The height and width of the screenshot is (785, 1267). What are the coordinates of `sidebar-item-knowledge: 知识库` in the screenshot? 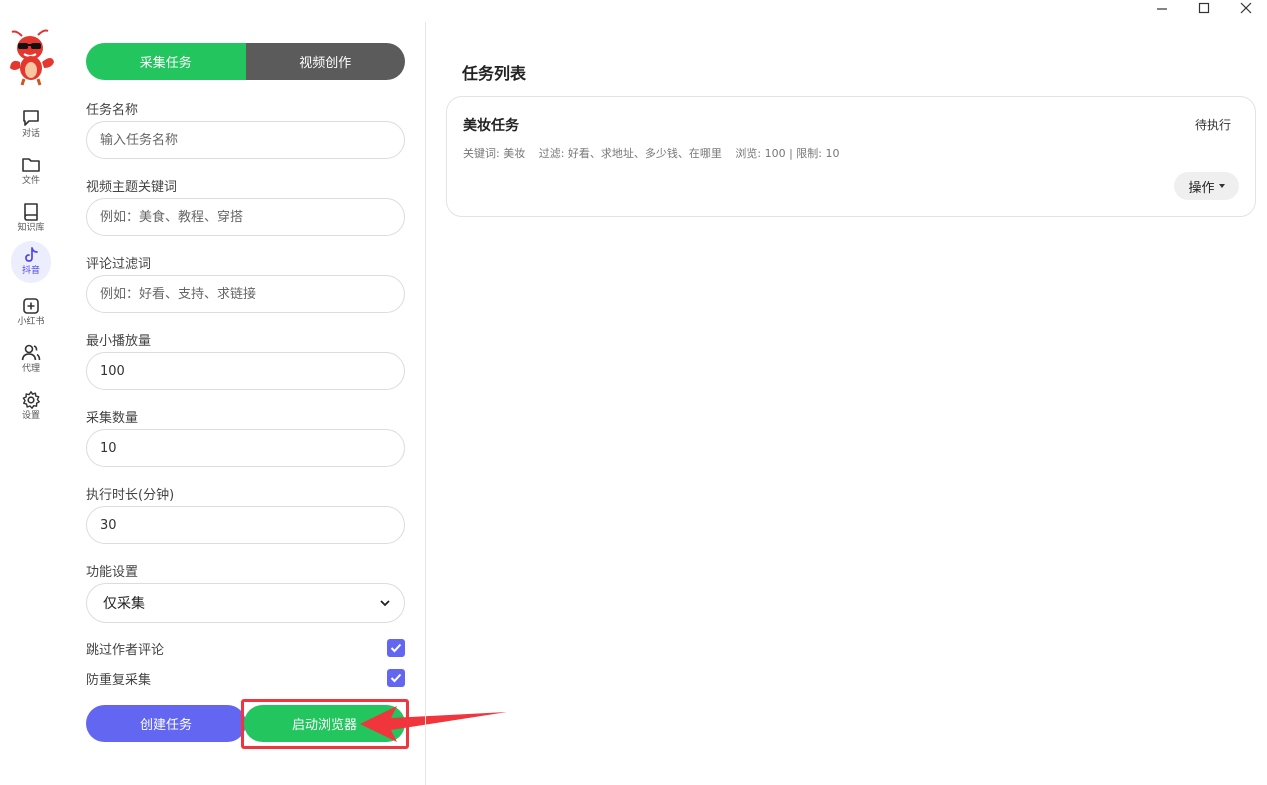 It's located at (31, 220).